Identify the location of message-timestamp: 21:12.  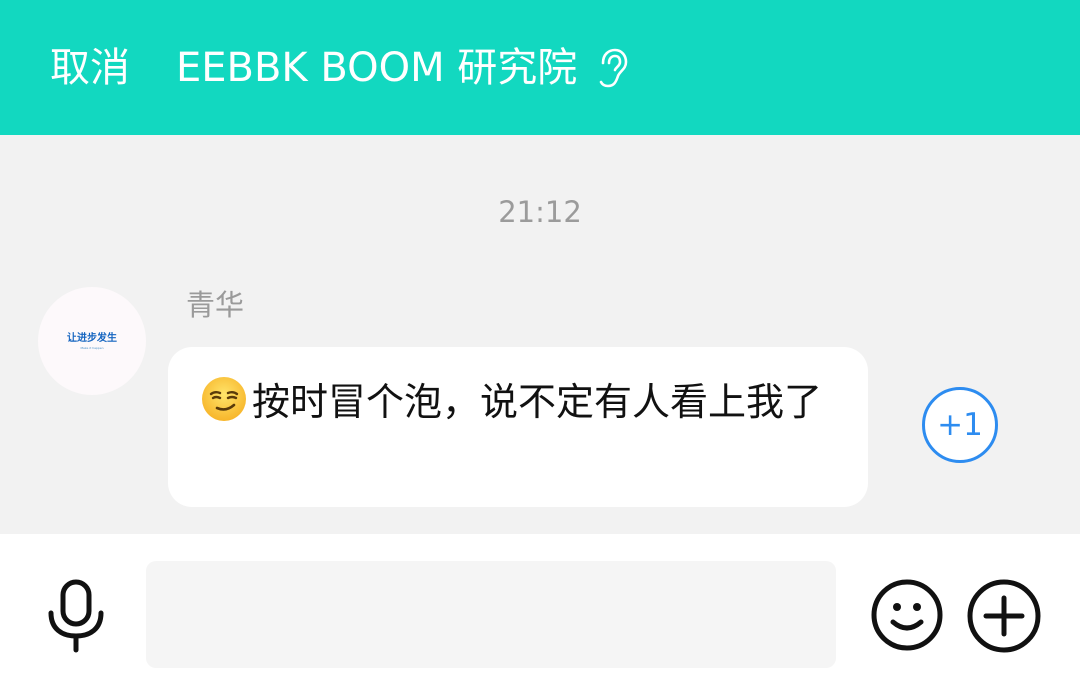
(540, 212).